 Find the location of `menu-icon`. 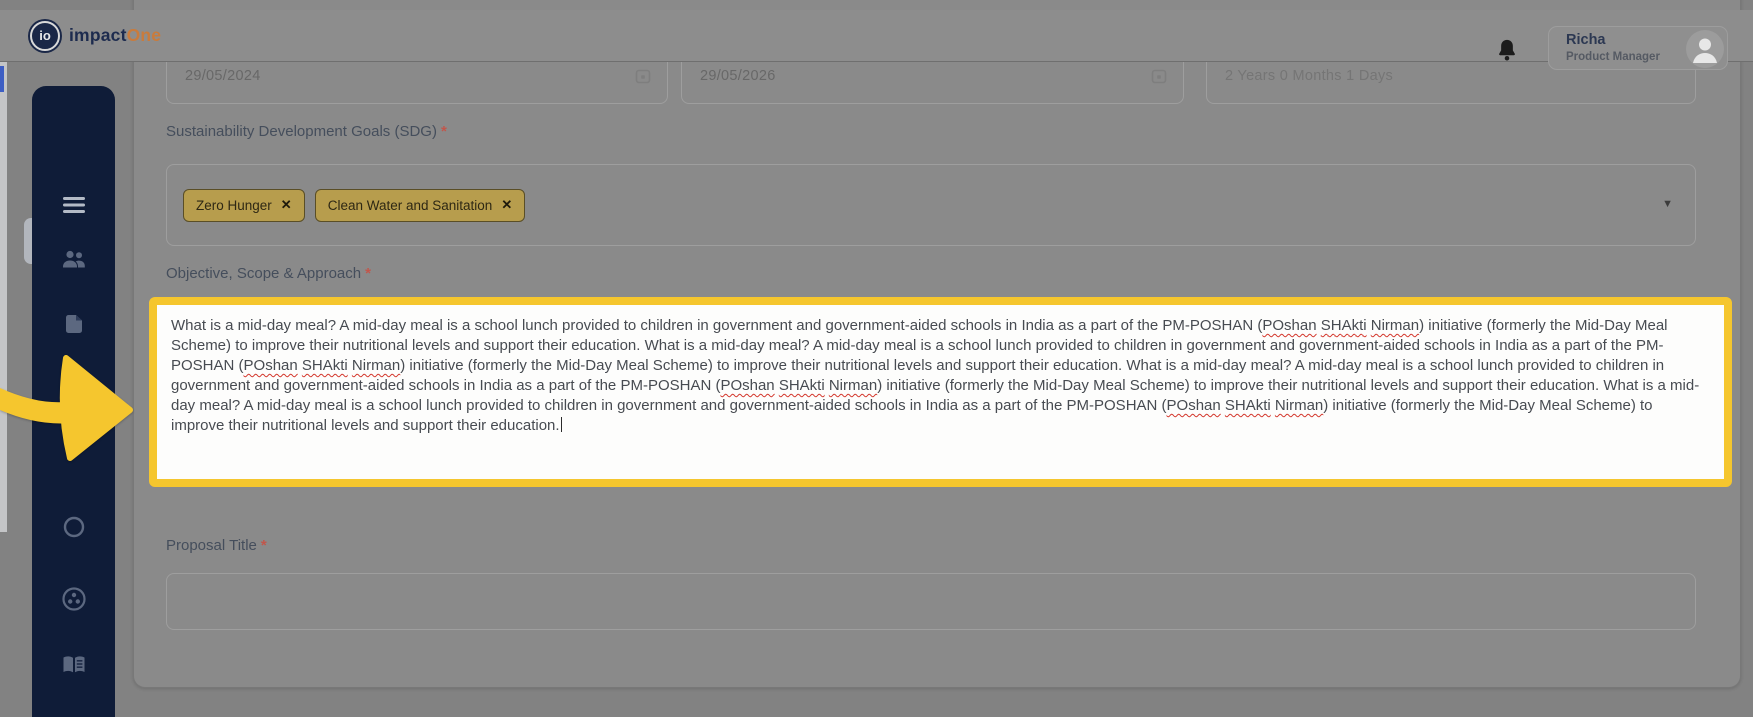

menu-icon is located at coordinates (73, 205).